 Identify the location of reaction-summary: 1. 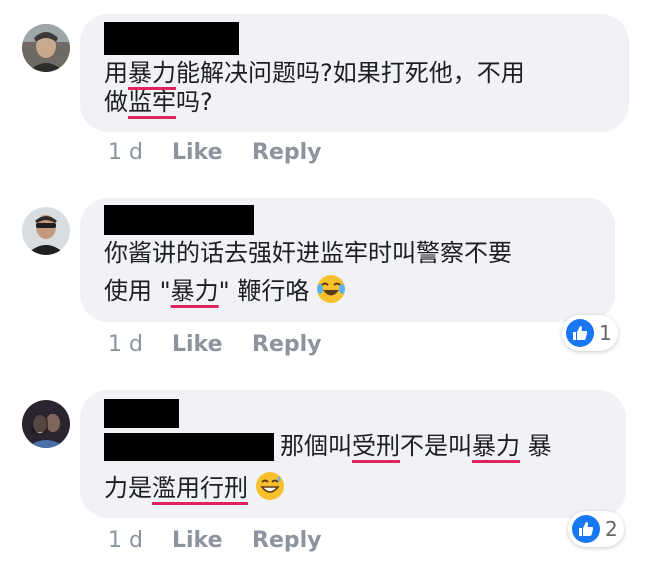
(590, 333).